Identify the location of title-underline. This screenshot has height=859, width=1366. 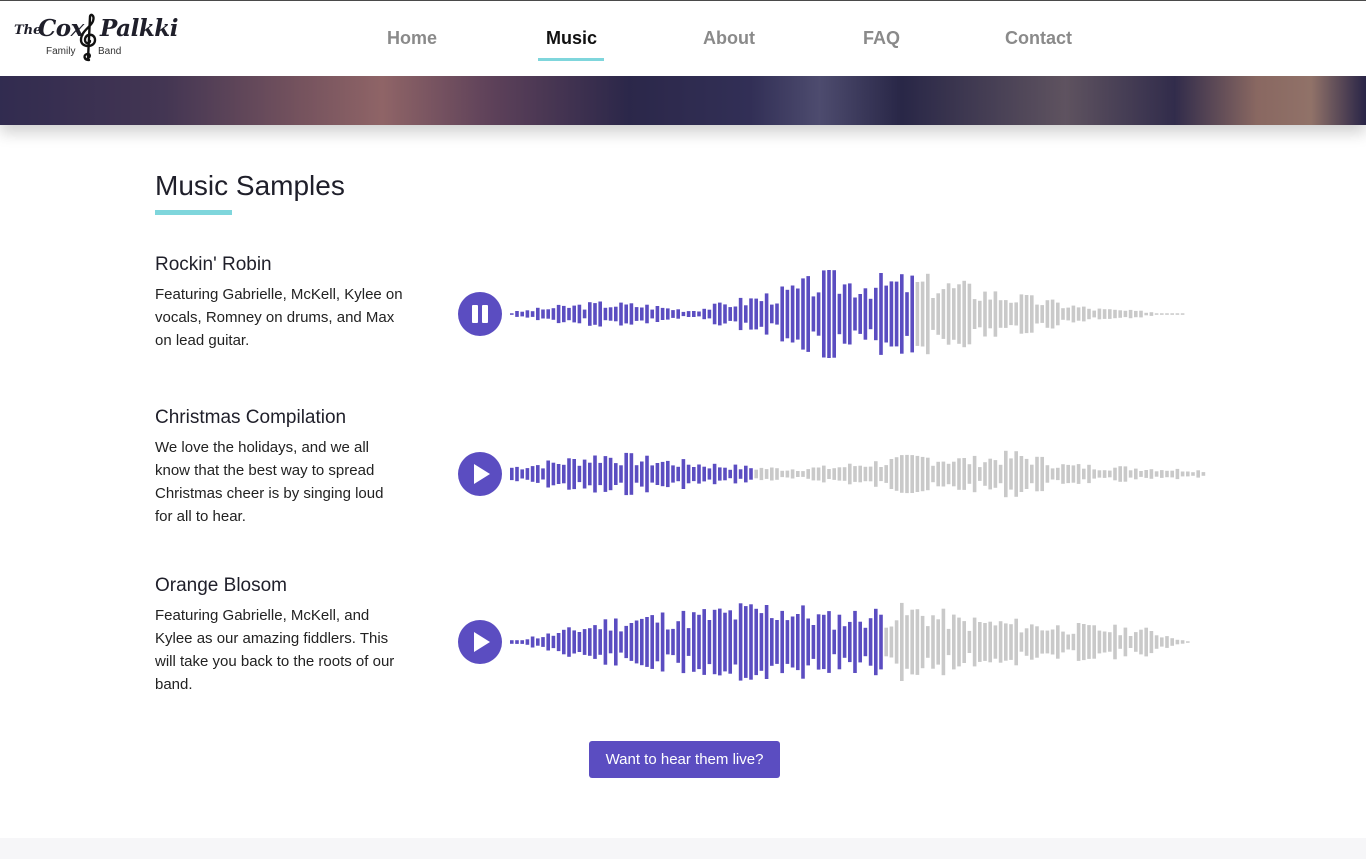
(193, 212).